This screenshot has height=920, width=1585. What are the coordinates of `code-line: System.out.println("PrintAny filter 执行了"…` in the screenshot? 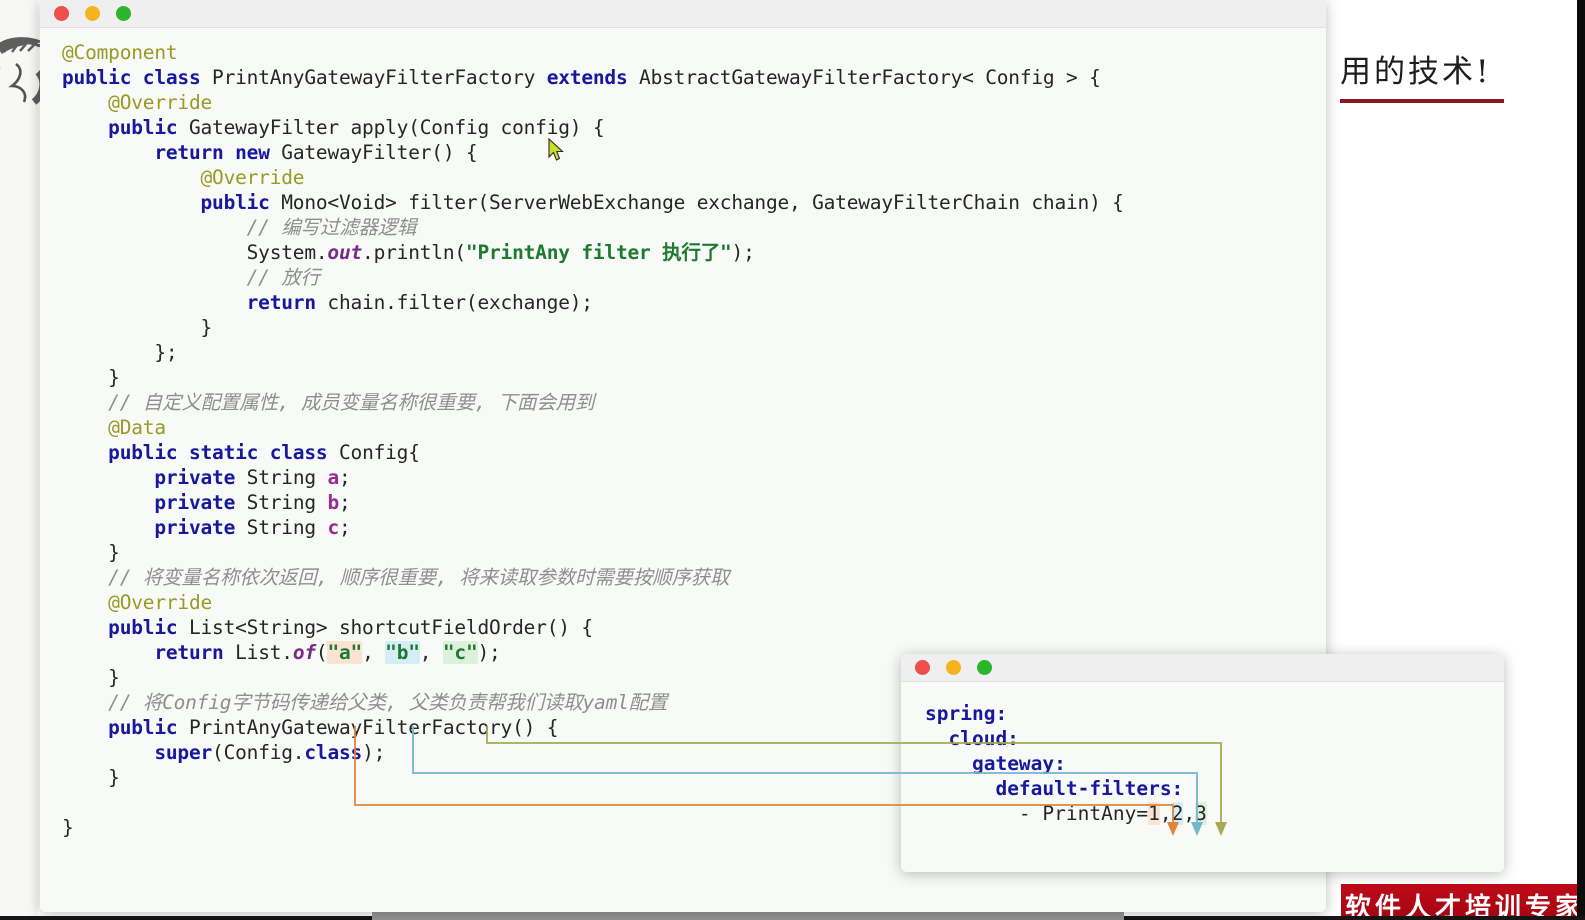 It's located at (694, 252).